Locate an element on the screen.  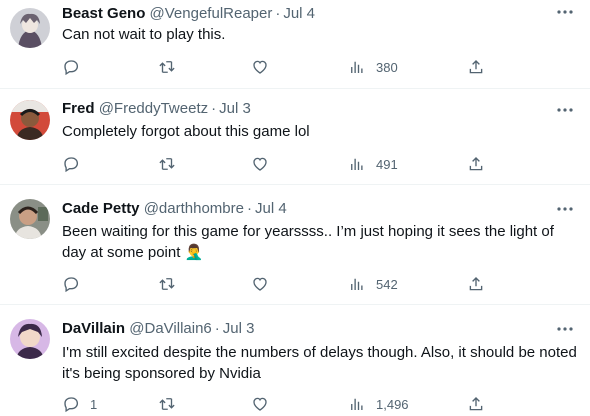
views-count: 380 is located at coordinates (387, 67).